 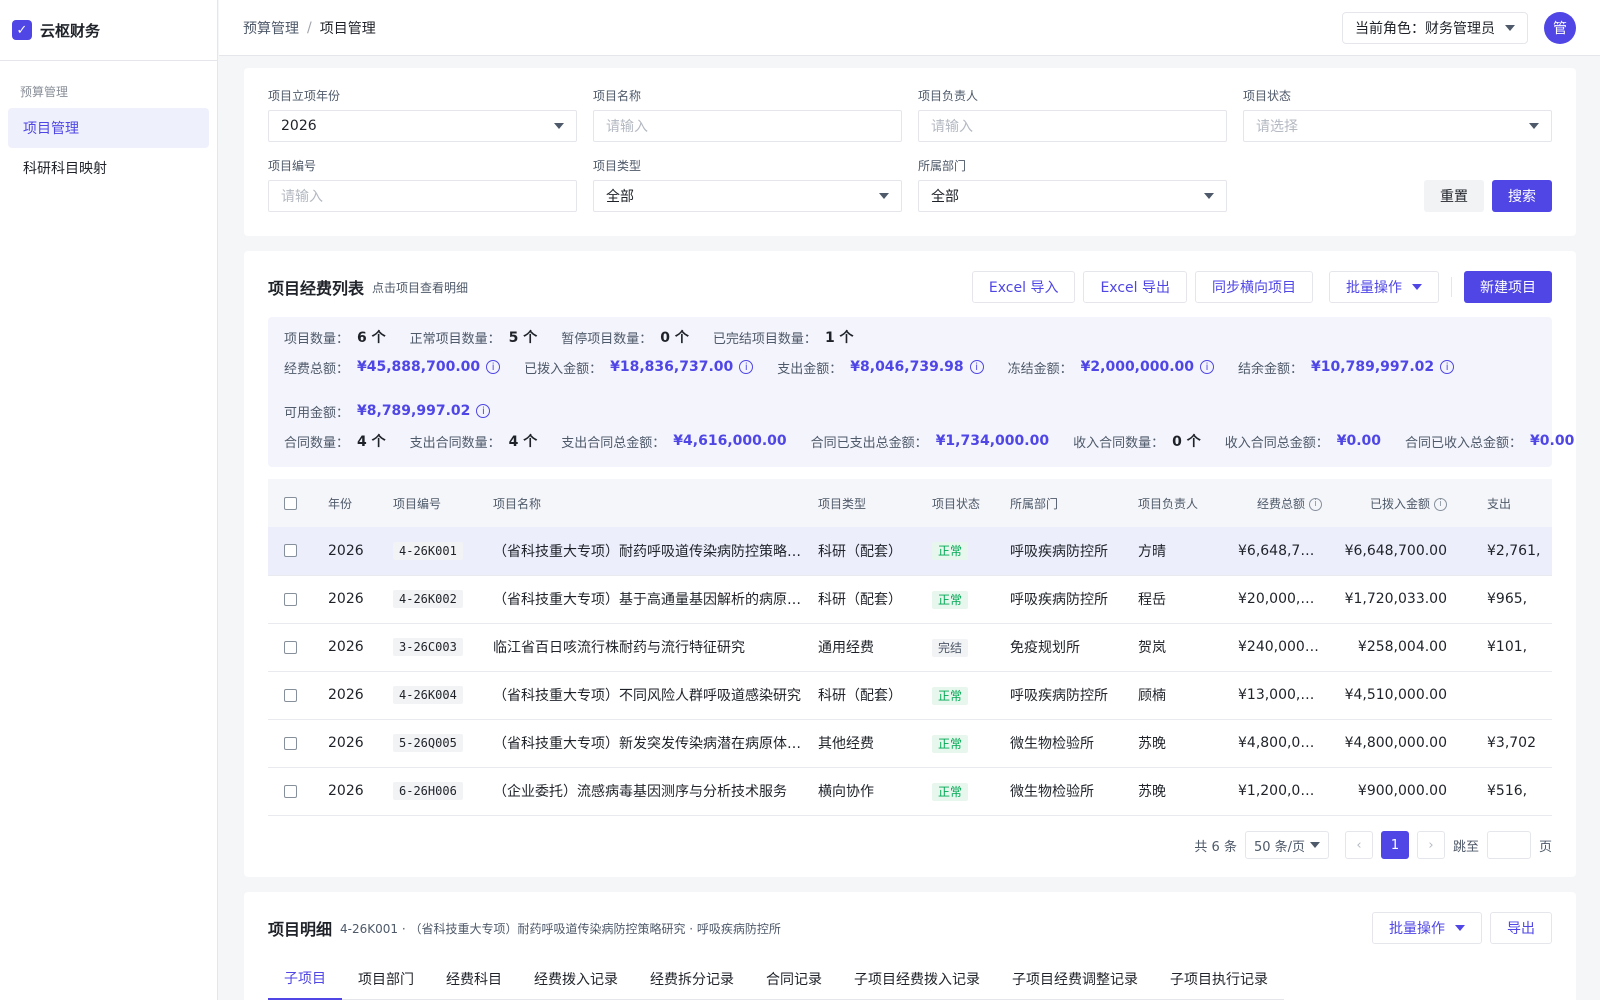 What do you see at coordinates (647, 695) in the screenshot?
I see `cell-name: （省科技重大专项）不同风险人群呼吸道感染研究` at bounding box center [647, 695].